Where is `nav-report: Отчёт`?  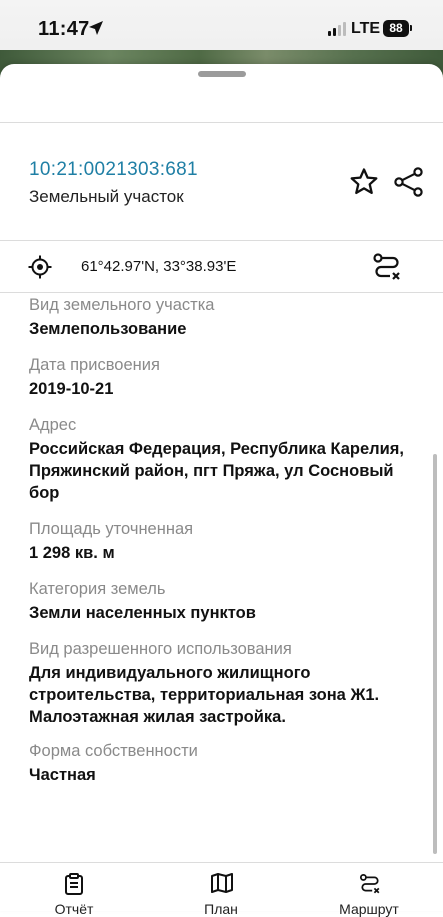 nav-report: Отчёт is located at coordinates (74, 890).